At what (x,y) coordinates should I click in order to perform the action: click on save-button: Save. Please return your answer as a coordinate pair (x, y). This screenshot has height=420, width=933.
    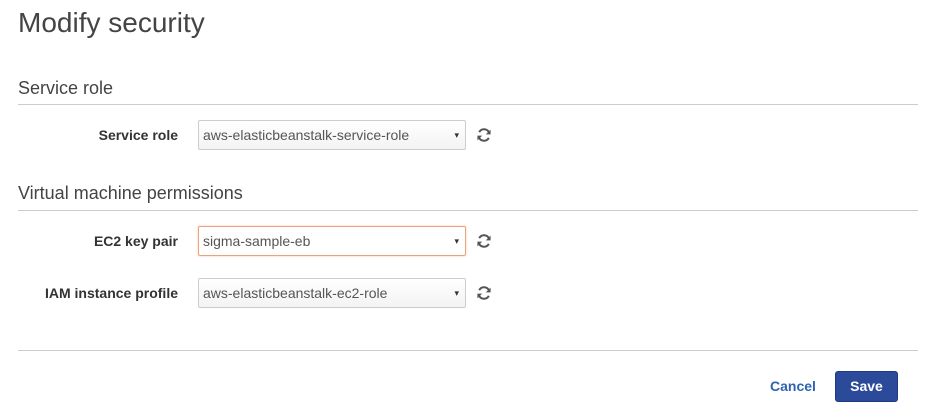
    Looking at the image, I should click on (866, 386).